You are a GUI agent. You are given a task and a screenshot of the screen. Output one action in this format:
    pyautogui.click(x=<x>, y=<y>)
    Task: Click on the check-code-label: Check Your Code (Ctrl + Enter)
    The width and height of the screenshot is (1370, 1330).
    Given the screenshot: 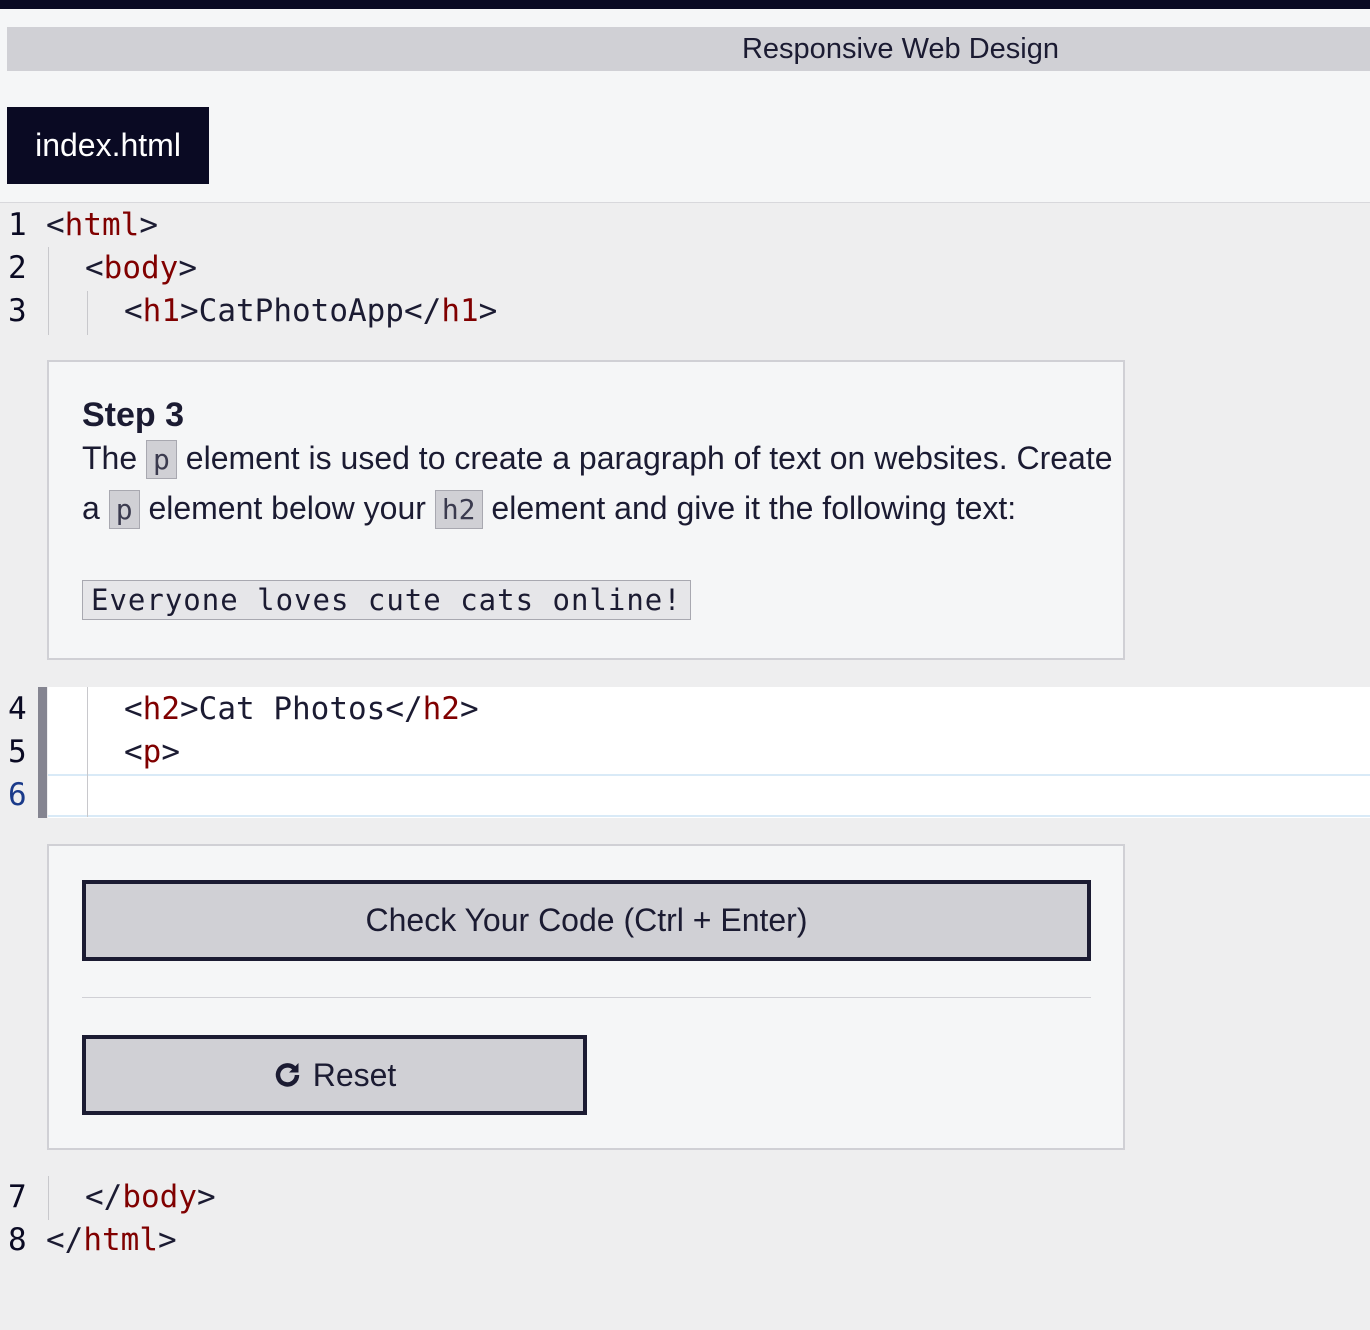 What is the action you would take?
    pyautogui.click(x=586, y=920)
    